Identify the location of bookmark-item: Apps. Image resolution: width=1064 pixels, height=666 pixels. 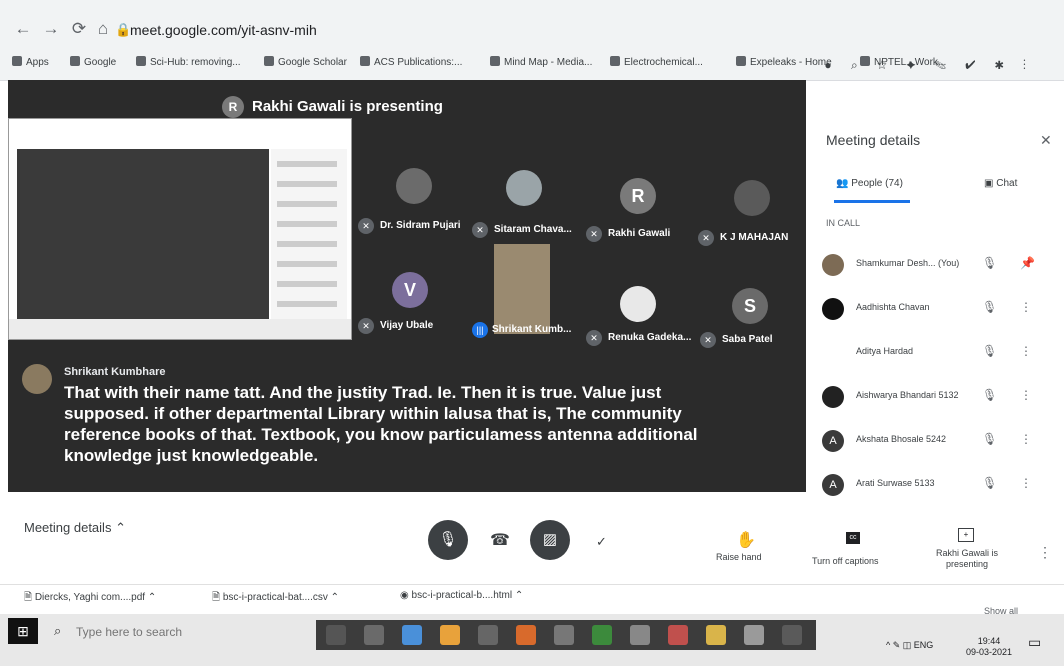
(30, 62).